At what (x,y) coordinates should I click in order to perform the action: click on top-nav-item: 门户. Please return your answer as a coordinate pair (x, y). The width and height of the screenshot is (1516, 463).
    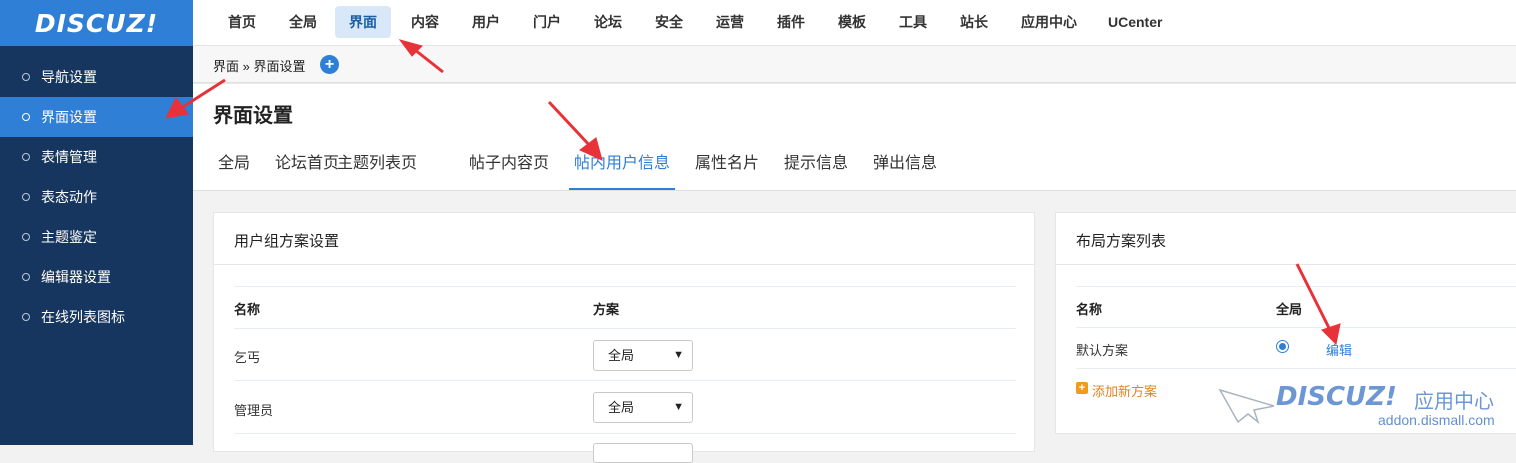
    Looking at the image, I should click on (547, 22).